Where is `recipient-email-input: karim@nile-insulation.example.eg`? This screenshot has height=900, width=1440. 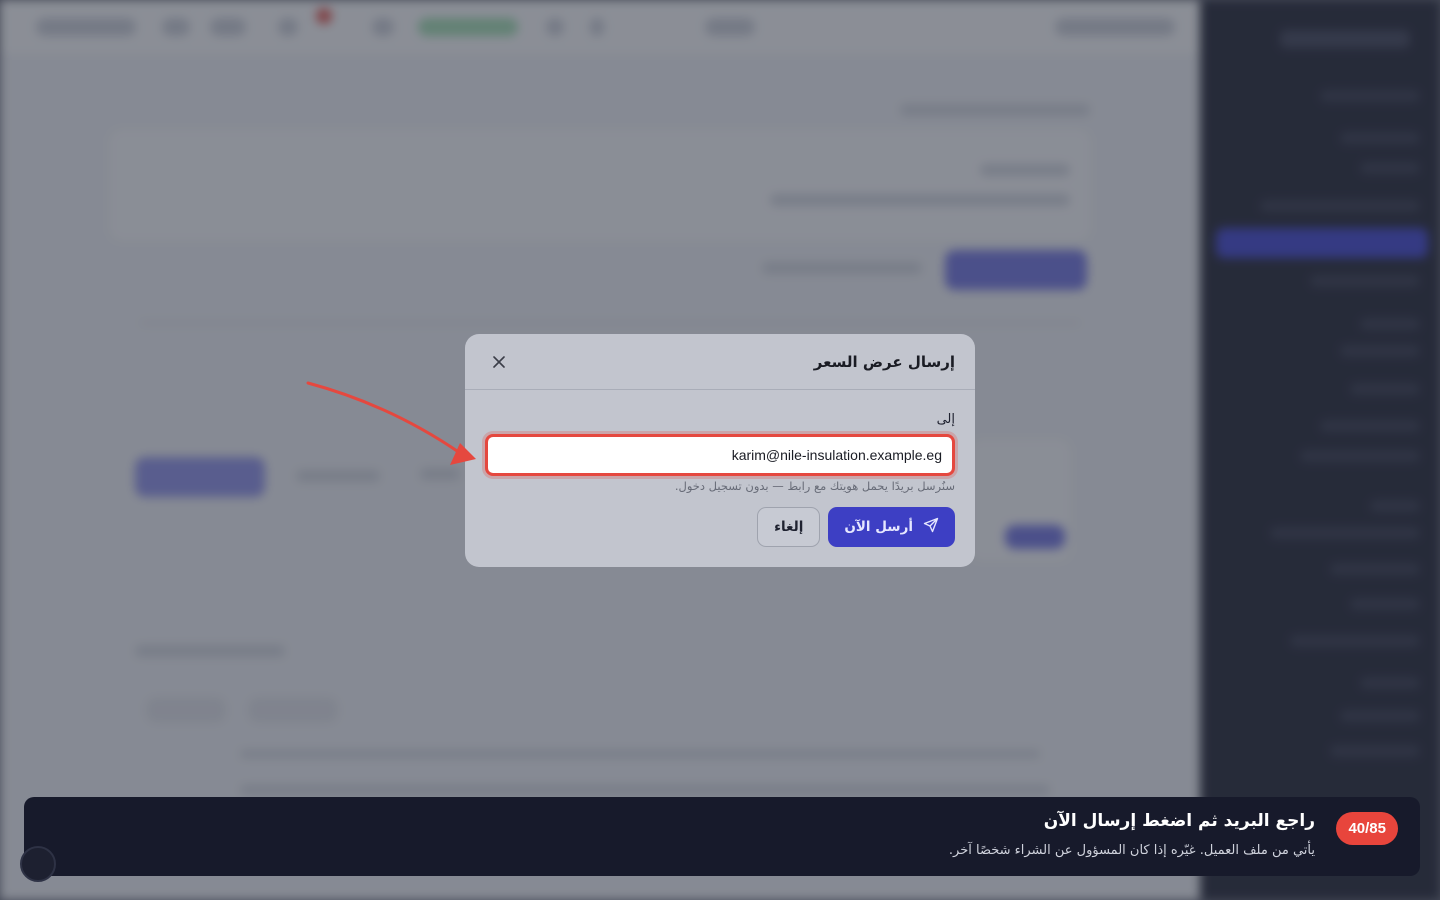 recipient-email-input: karim@nile-insulation.example.eg is located at coordinates (720, 455).